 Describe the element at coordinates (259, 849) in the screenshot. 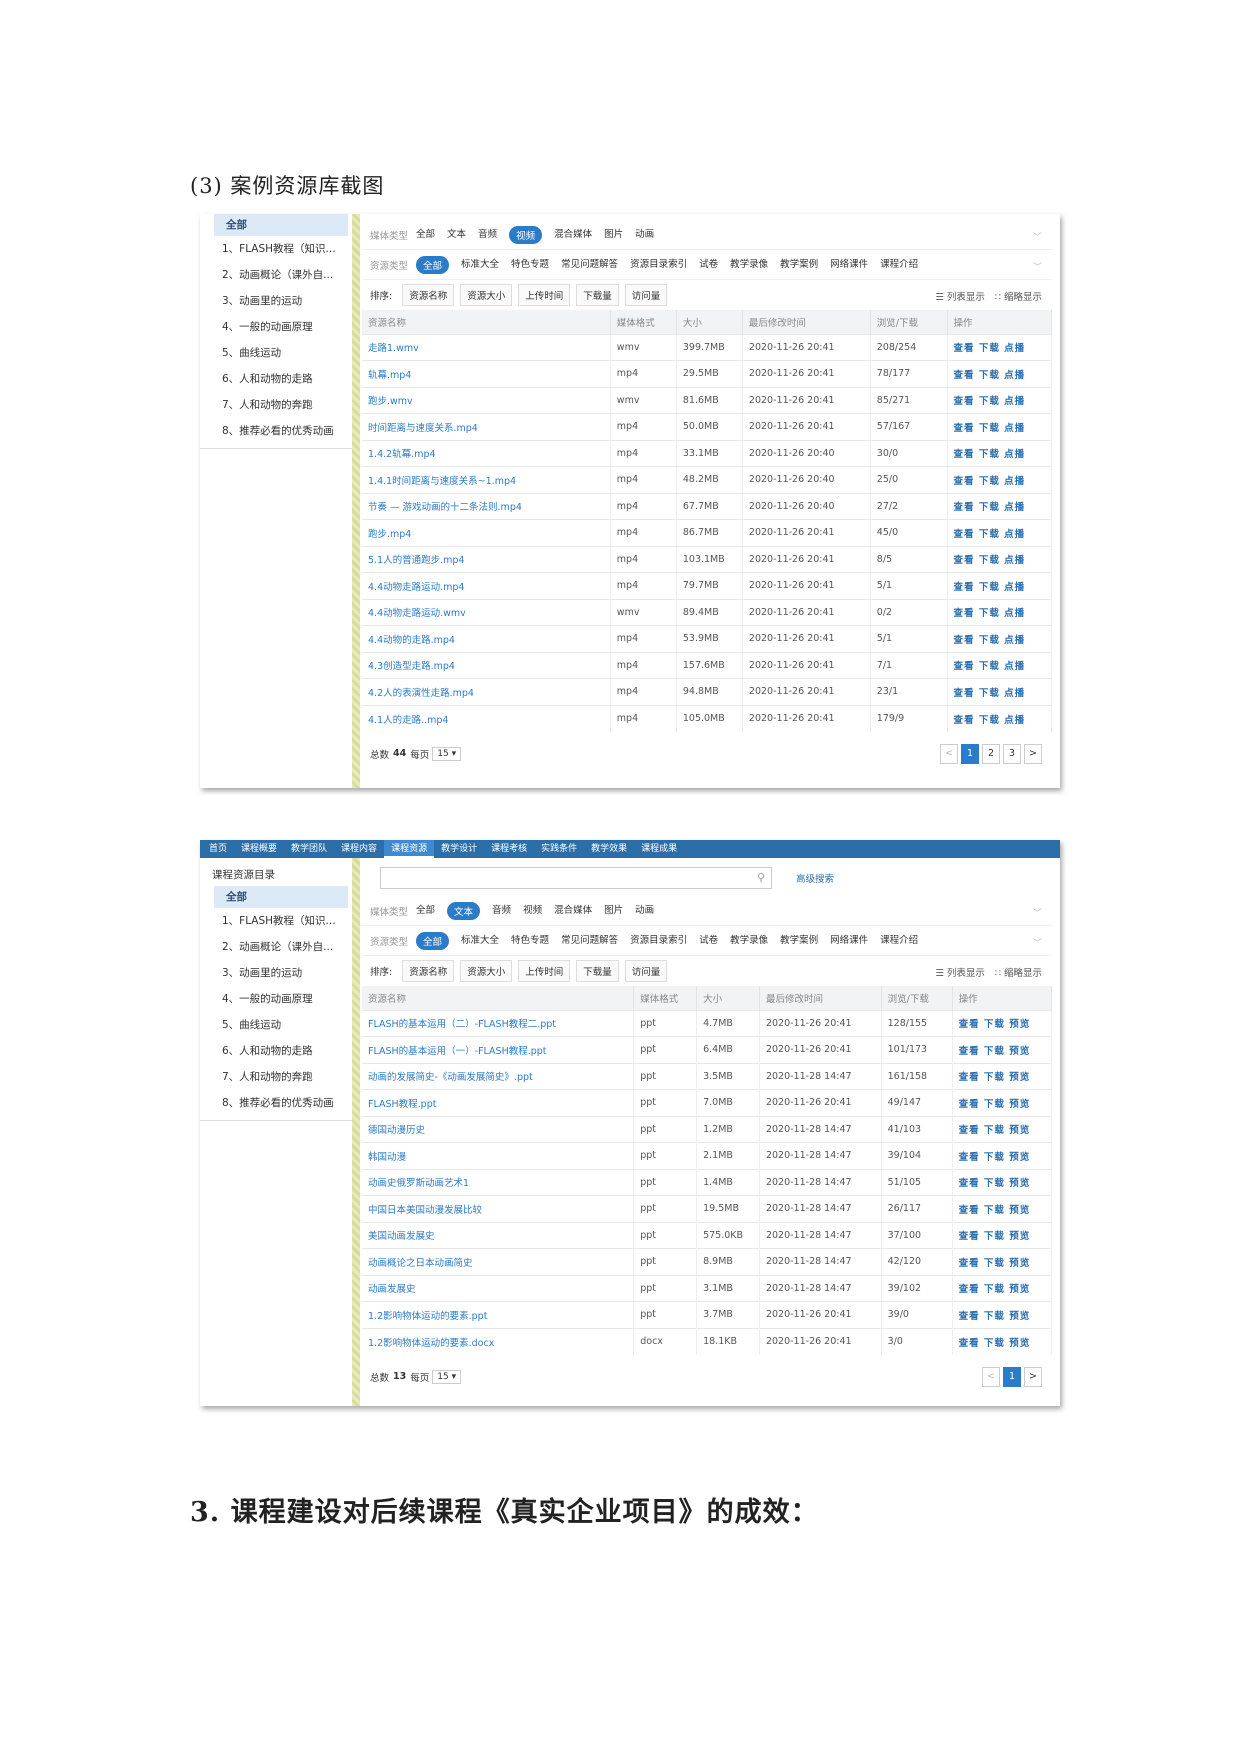

I see `nav-item-1: 课程概要` at that location.